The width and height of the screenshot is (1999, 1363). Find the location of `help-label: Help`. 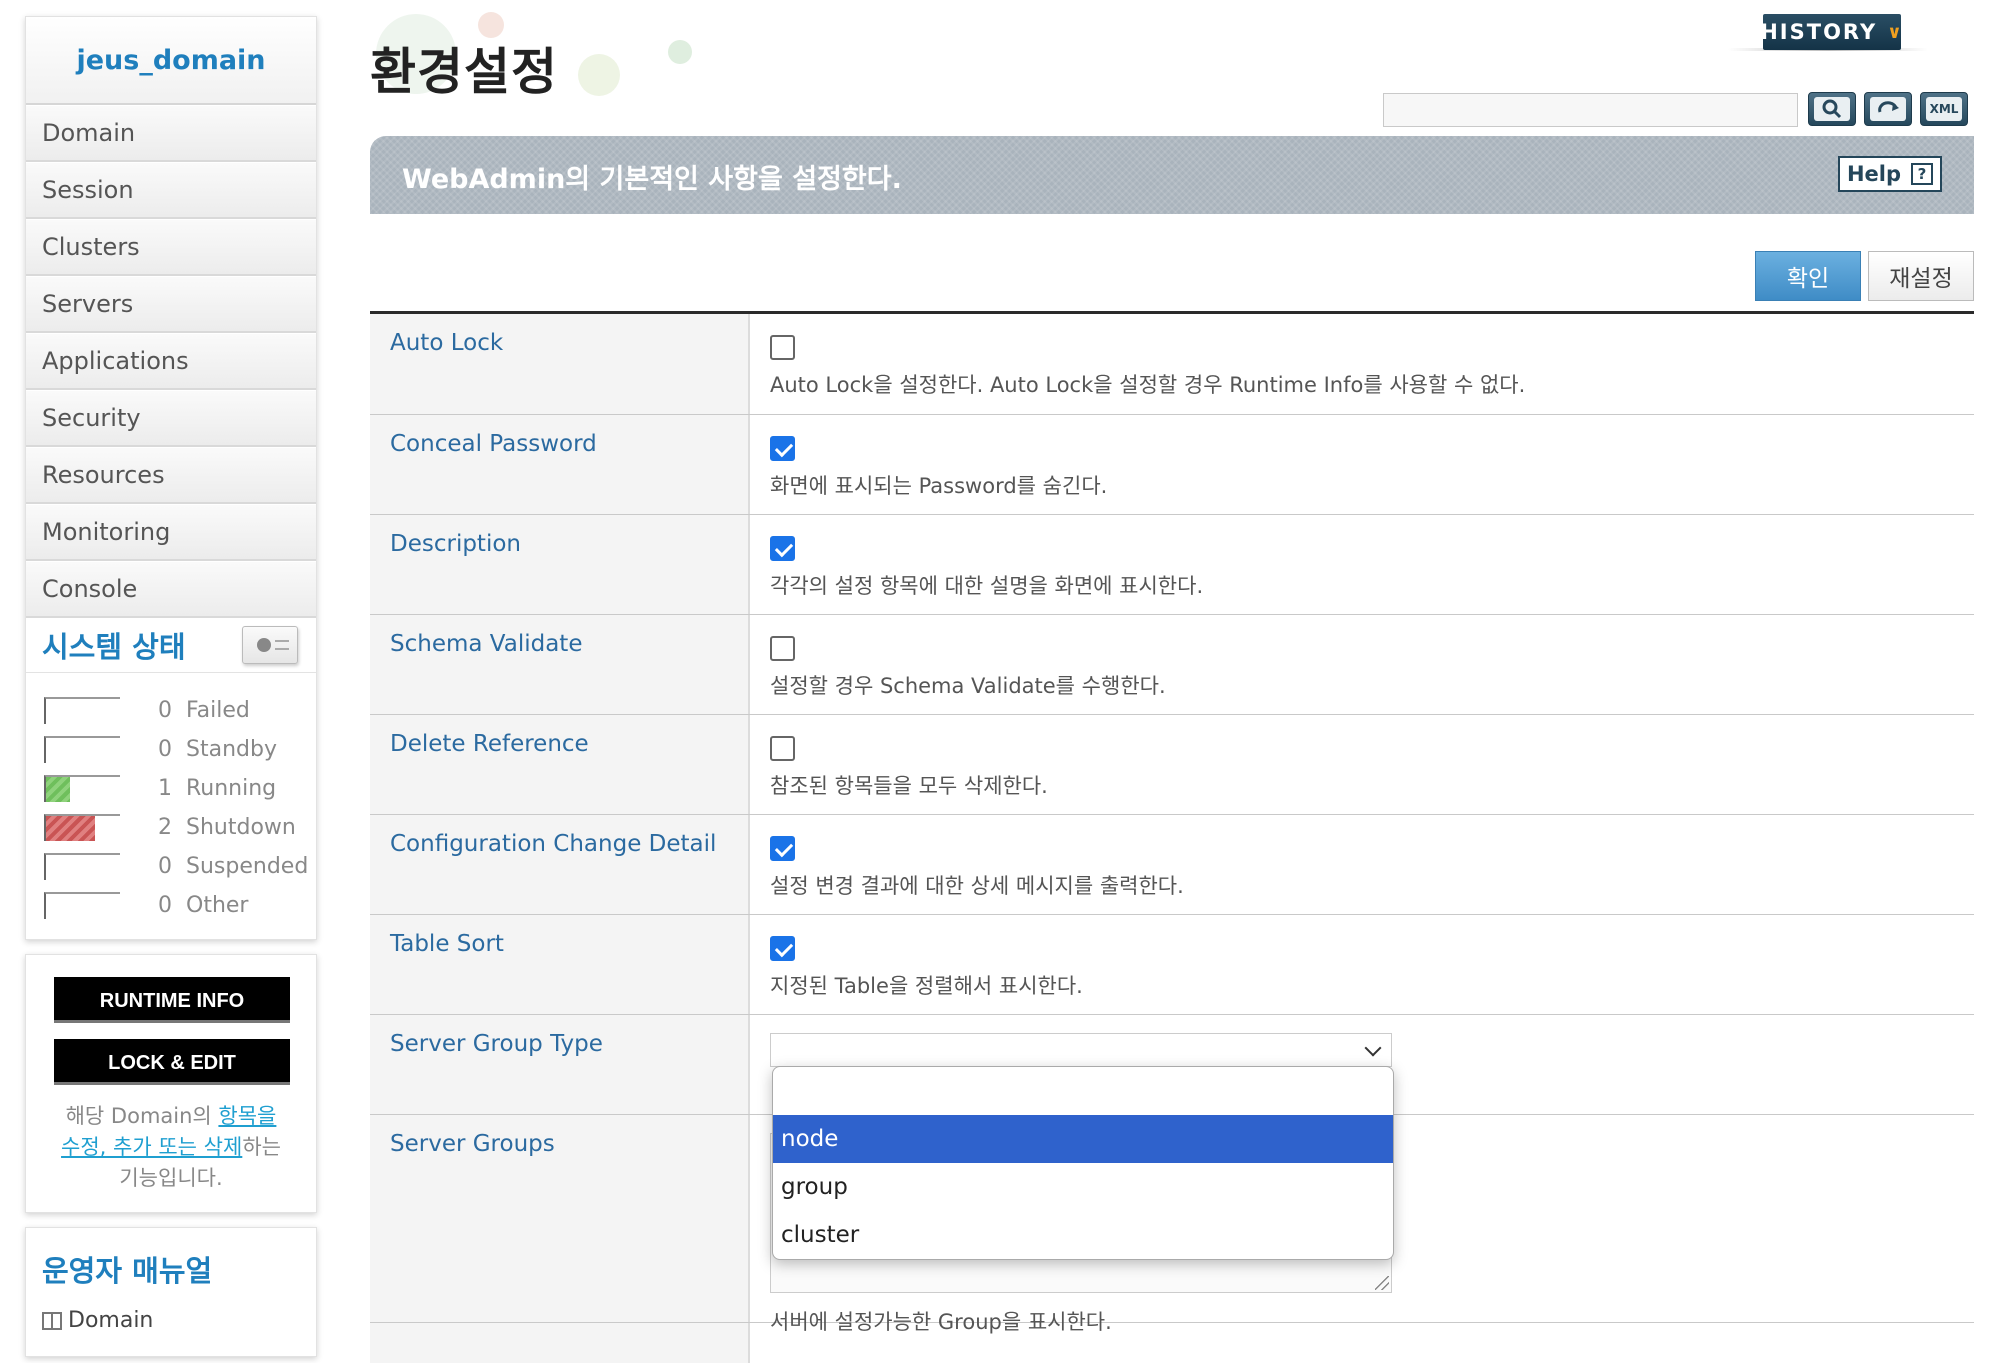

help-label: Help is located at coordinates (1874, 174).